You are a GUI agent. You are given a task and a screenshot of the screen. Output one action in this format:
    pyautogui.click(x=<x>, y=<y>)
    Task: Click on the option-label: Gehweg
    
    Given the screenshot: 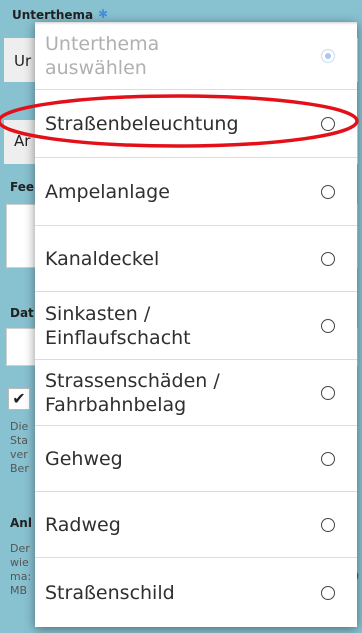 What is the action you would take?
    pyautogui.click(x=84, y=458)
    